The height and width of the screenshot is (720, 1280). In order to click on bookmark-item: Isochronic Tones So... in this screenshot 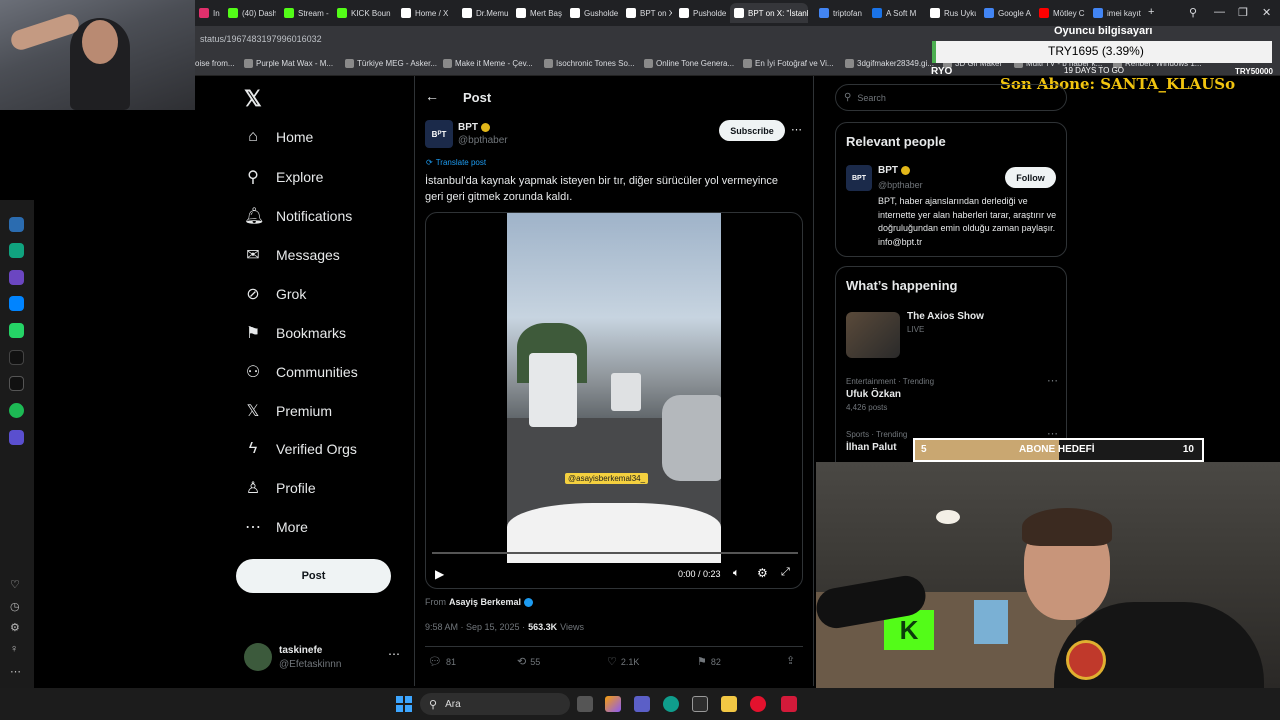, I will do `click(589, 63)`.